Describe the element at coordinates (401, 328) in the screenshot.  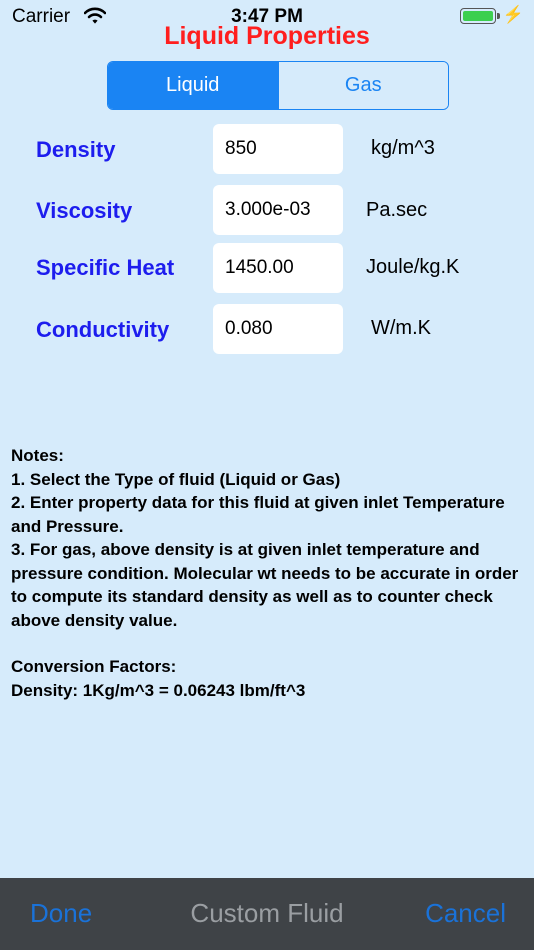
I see `conductivity-unit: W/m.K` at that location.